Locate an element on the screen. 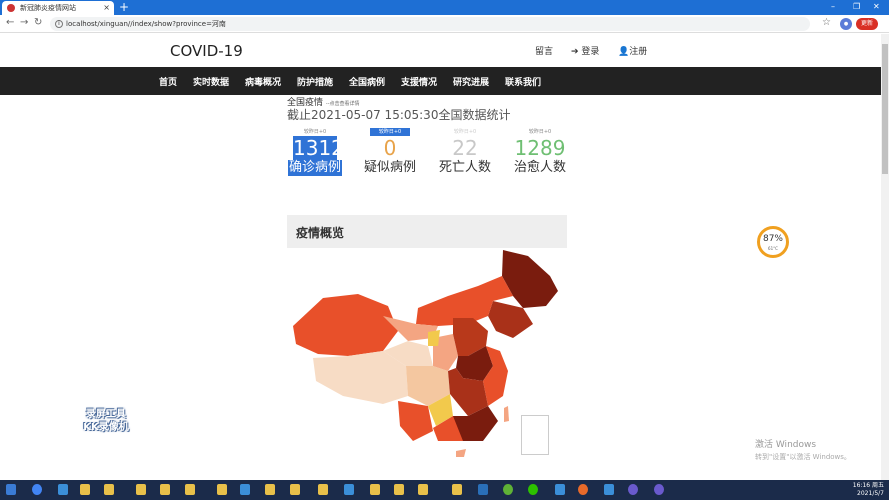 The image size is (889, 500). start-icon is located at coordinates (11, 489).